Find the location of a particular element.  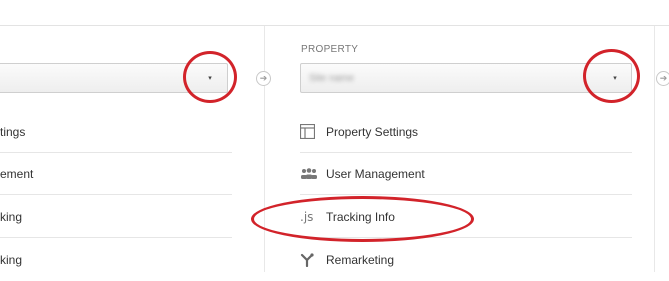

column-divider is located at coordinates (264, 149).